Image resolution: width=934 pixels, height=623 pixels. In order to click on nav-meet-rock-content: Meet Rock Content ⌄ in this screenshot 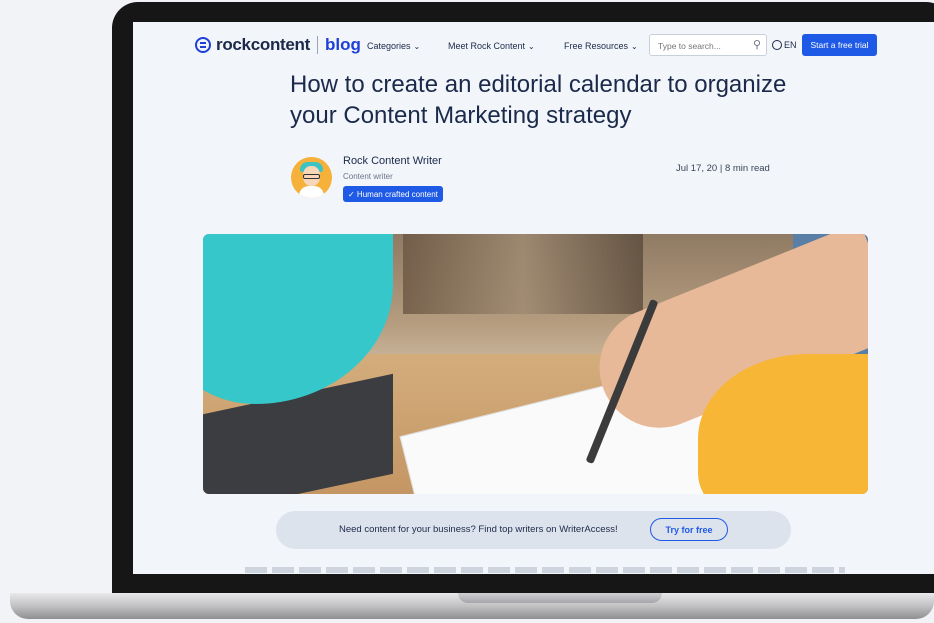, I will do `click(491, 46)`.